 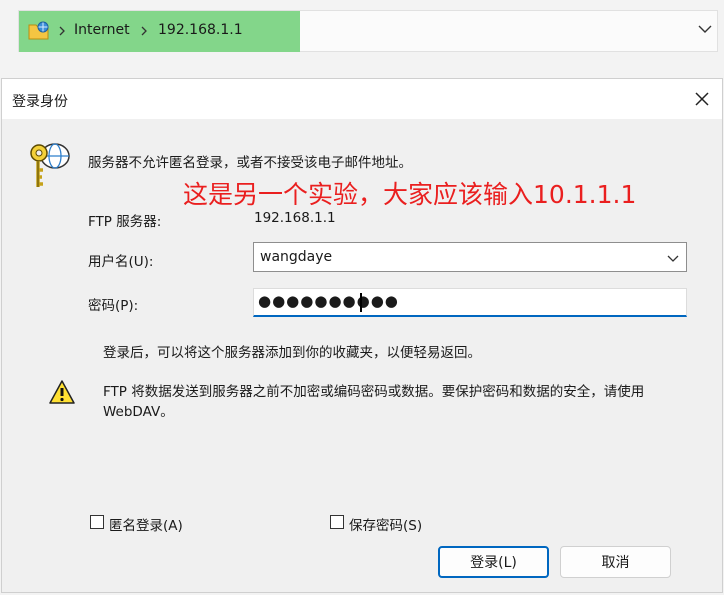 What do you see at coordinates (368, 31) in the screenshot?
I see `address-bar: Internet 192.168.1.1` at bounding box center [368, 31].